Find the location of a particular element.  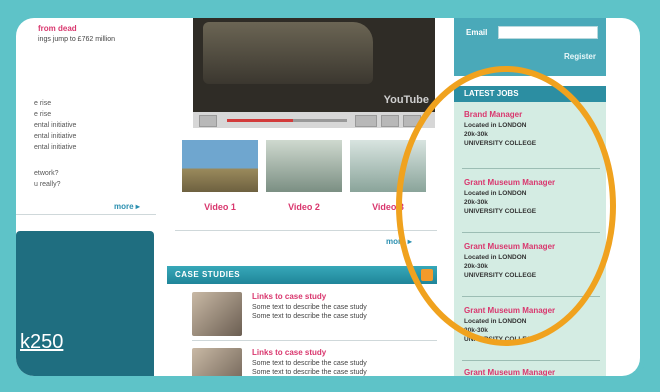

promo-link: k250 is located at coordinates (41, 342).